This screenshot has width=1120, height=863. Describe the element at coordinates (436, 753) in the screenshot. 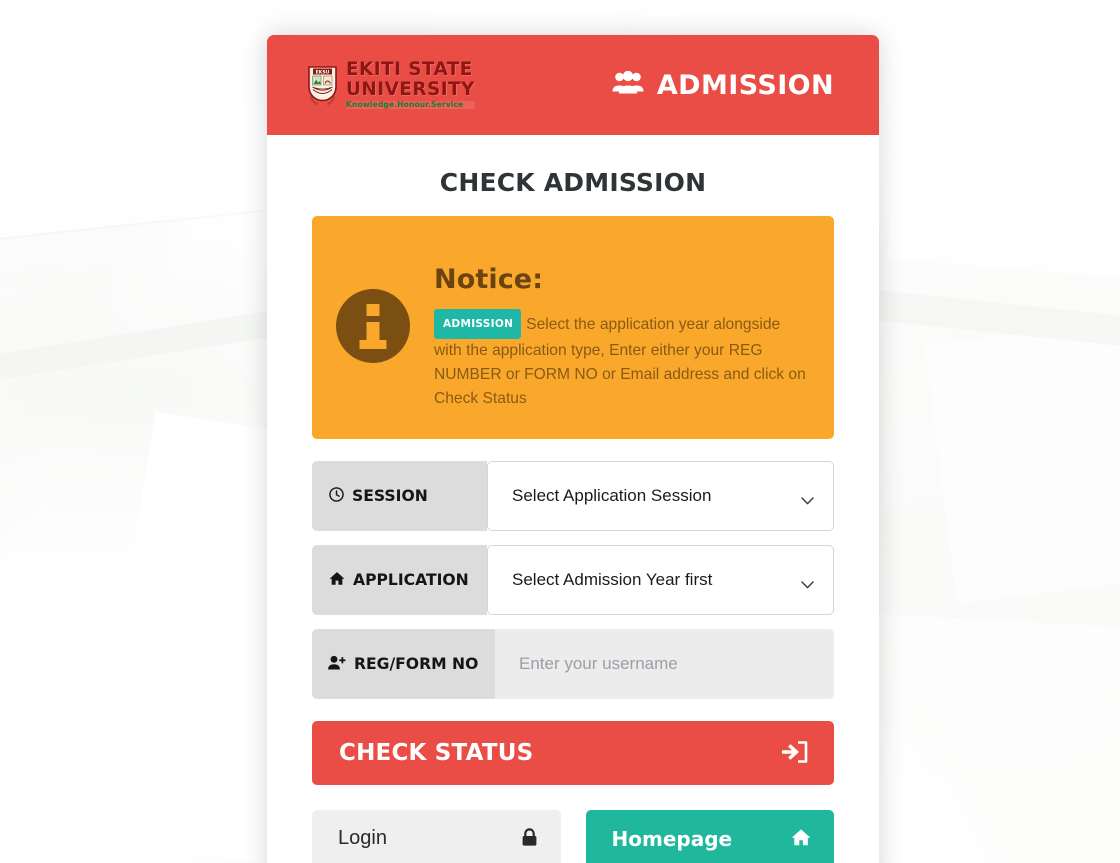

I see `check-status-label: CHECK STATUS` at that location.